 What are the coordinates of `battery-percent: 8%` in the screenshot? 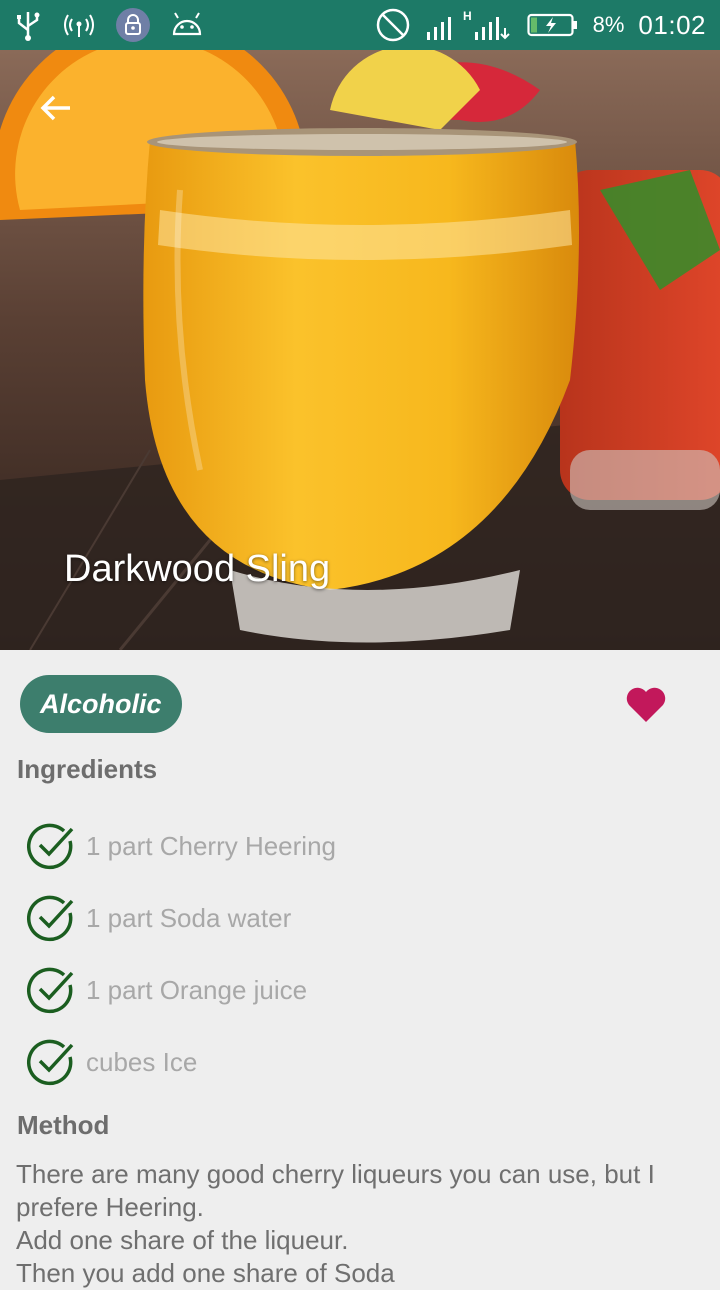 It's located at (608, 24).